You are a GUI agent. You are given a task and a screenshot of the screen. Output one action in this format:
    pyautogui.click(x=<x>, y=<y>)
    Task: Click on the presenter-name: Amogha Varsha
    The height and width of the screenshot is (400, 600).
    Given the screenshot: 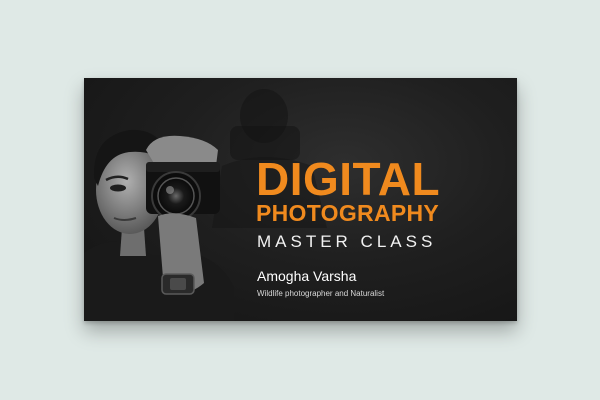 What is the action you would take?
    pyautogui.click(x=307, y=276)
    